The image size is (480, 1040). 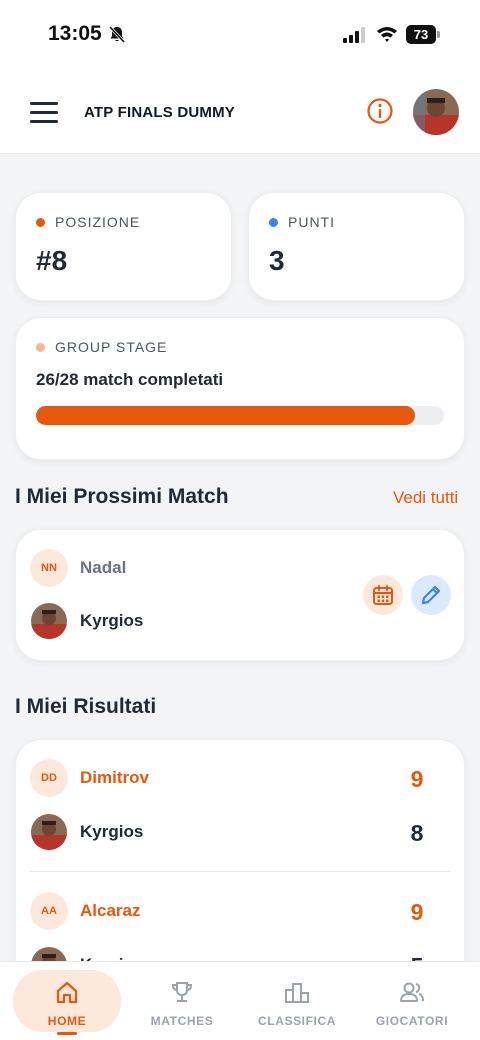 I want to click on winner-name: Alcaraz, so click(x=110, y=910).